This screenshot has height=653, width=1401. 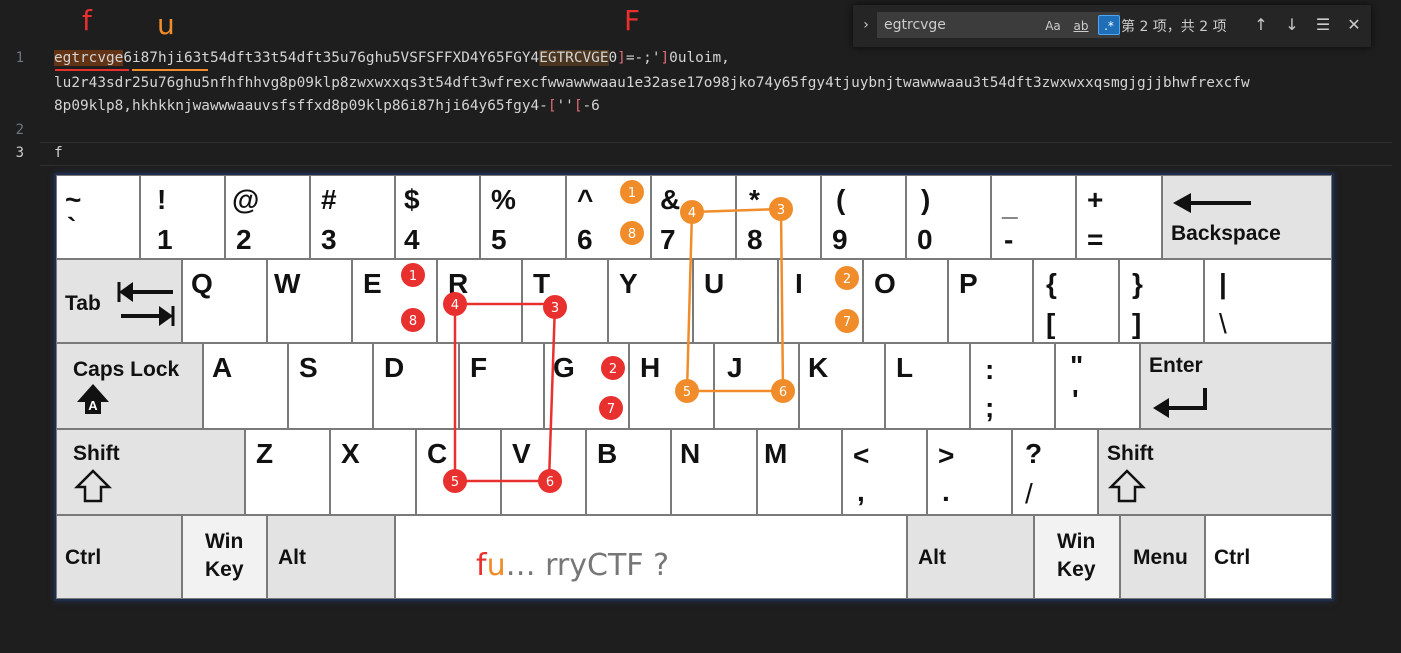 I want to click on close-icon: ✕, so click(x=1354, y=25).